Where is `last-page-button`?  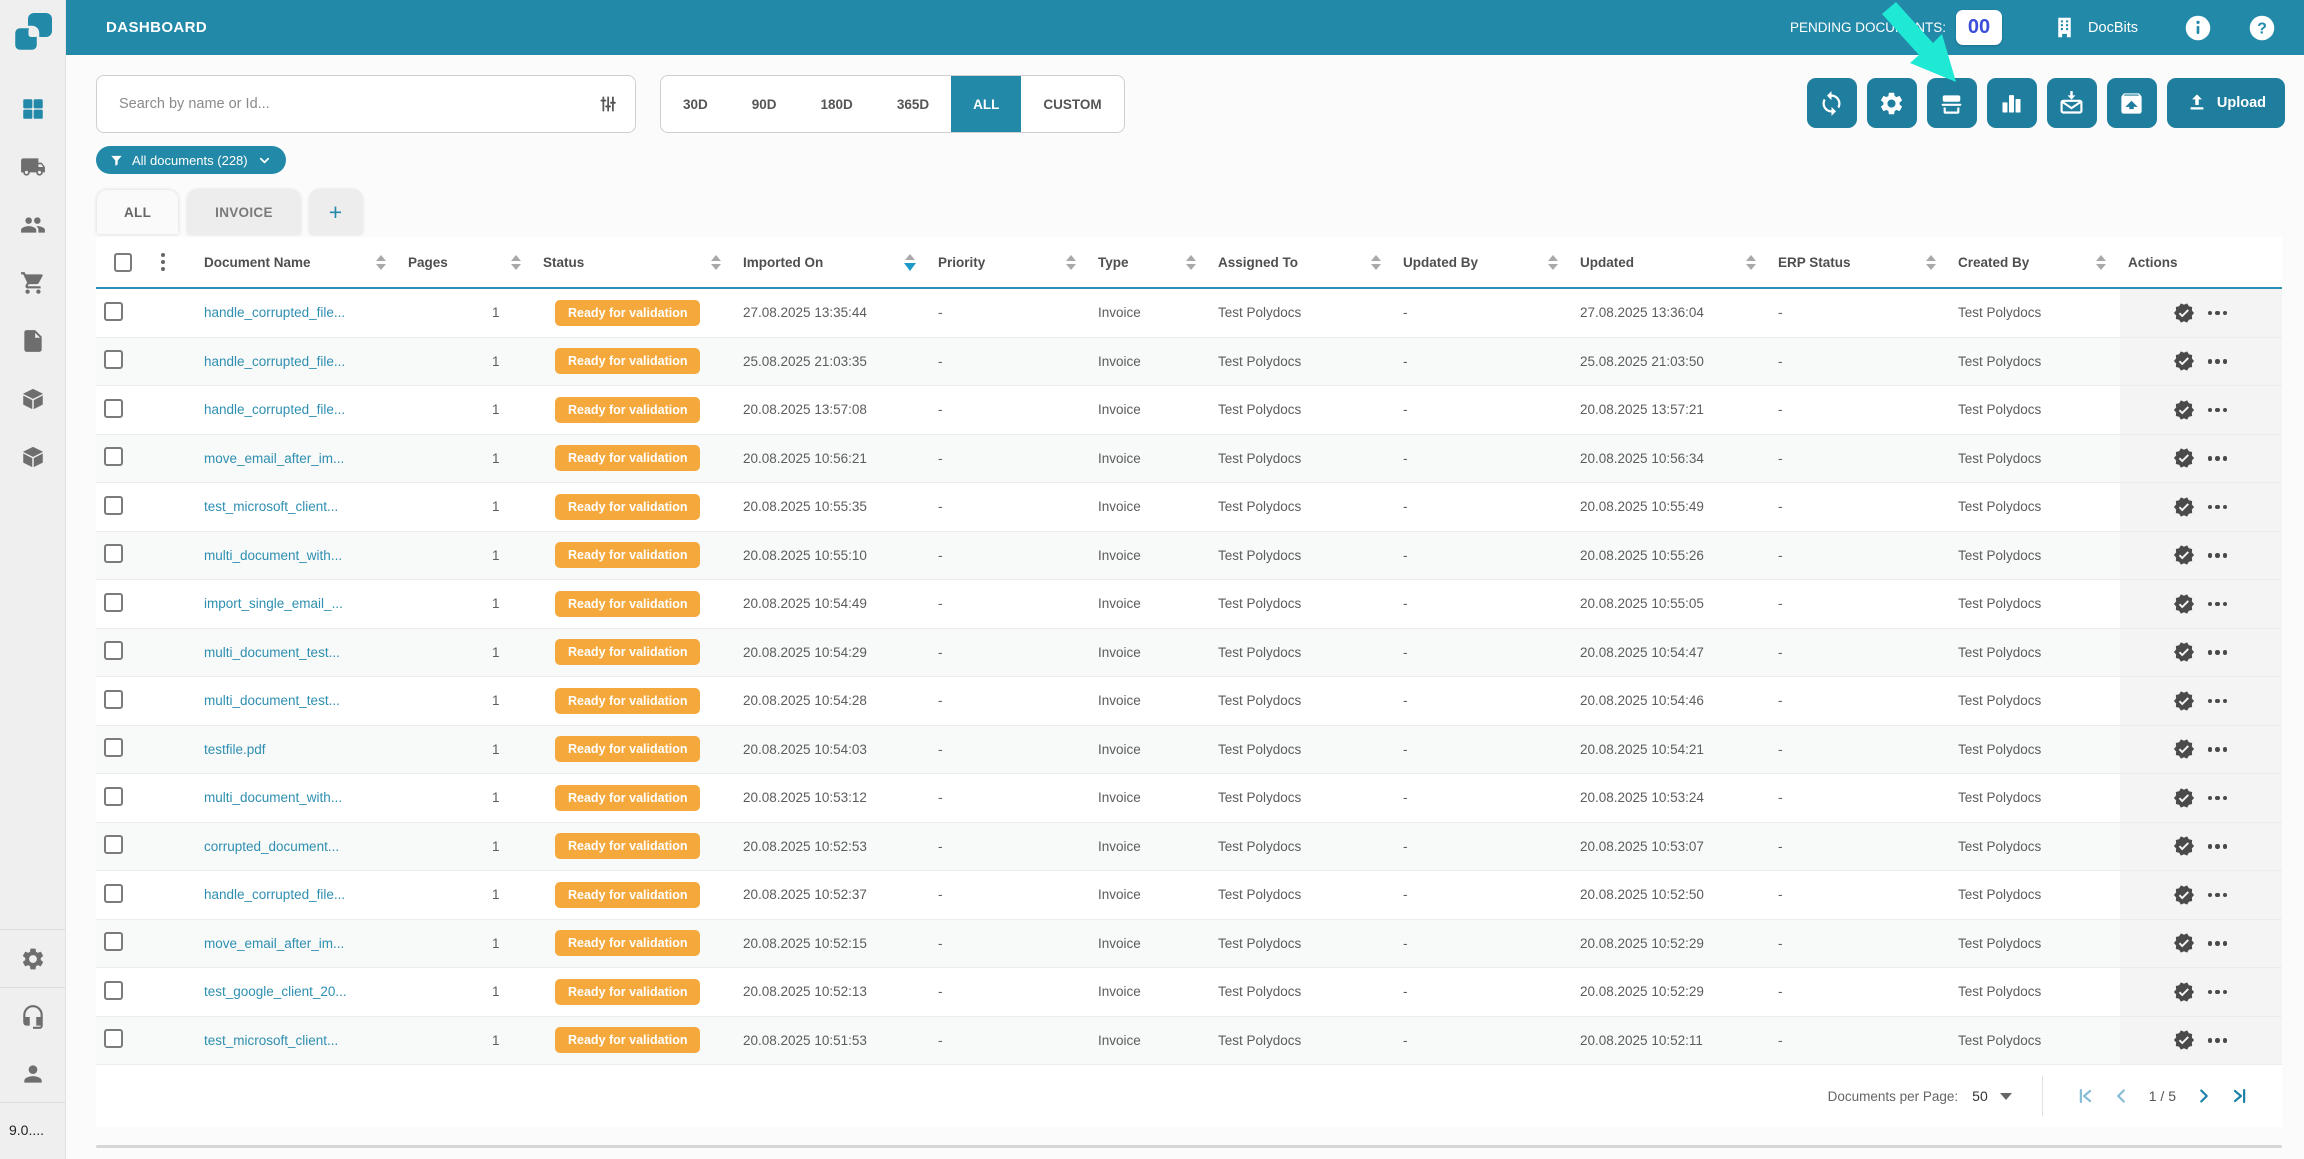 last-page-button is located at coordinates (2240, 1096).